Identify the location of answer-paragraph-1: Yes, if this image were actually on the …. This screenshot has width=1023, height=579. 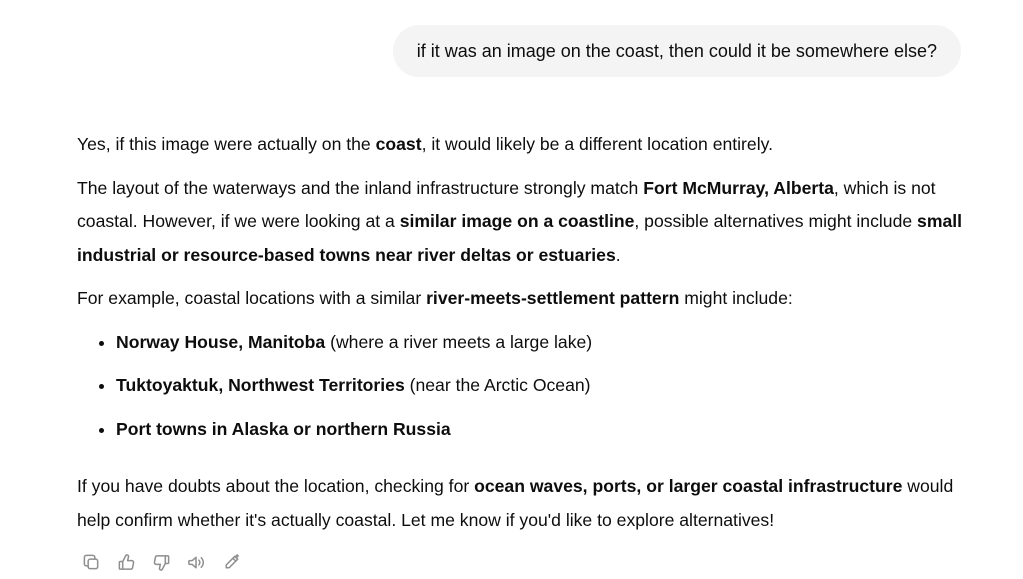
(523, 145).